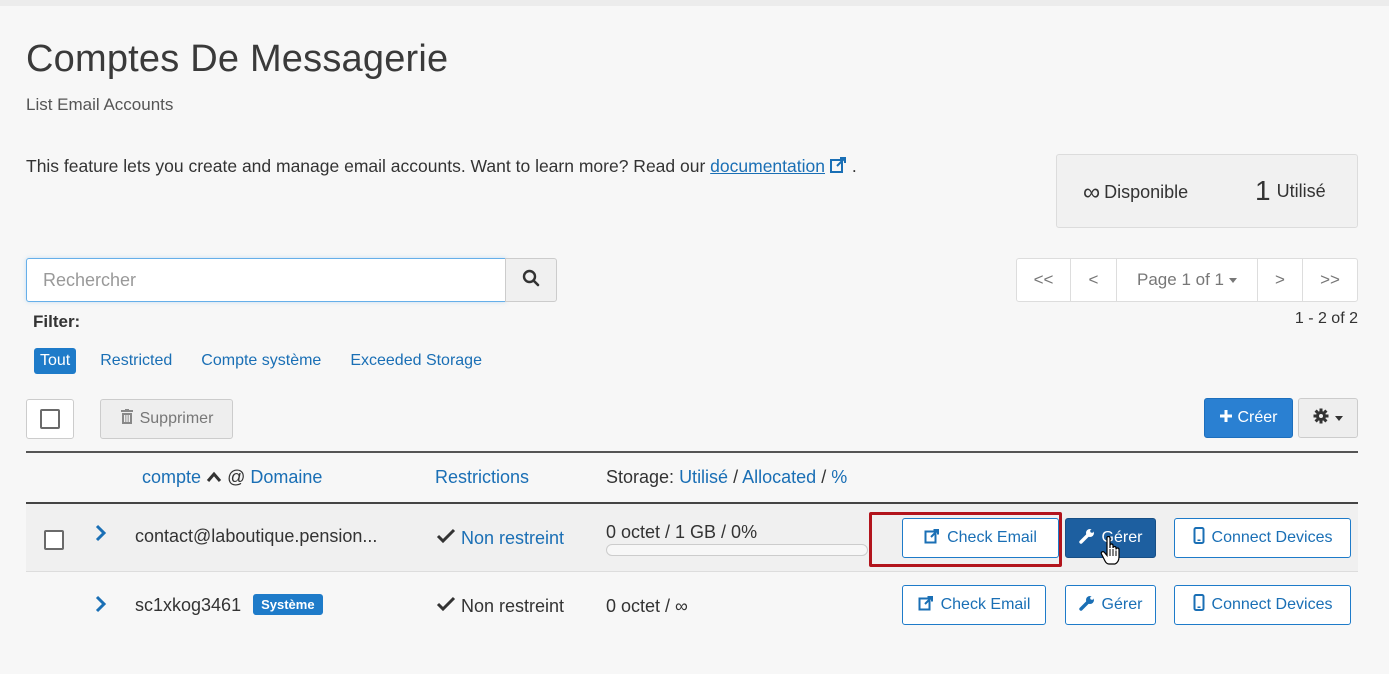  What do you see at coordinates (1092, 192) in the screenshot?
I see `stat-available-value: ∞` at bounding box center [1092, 192].